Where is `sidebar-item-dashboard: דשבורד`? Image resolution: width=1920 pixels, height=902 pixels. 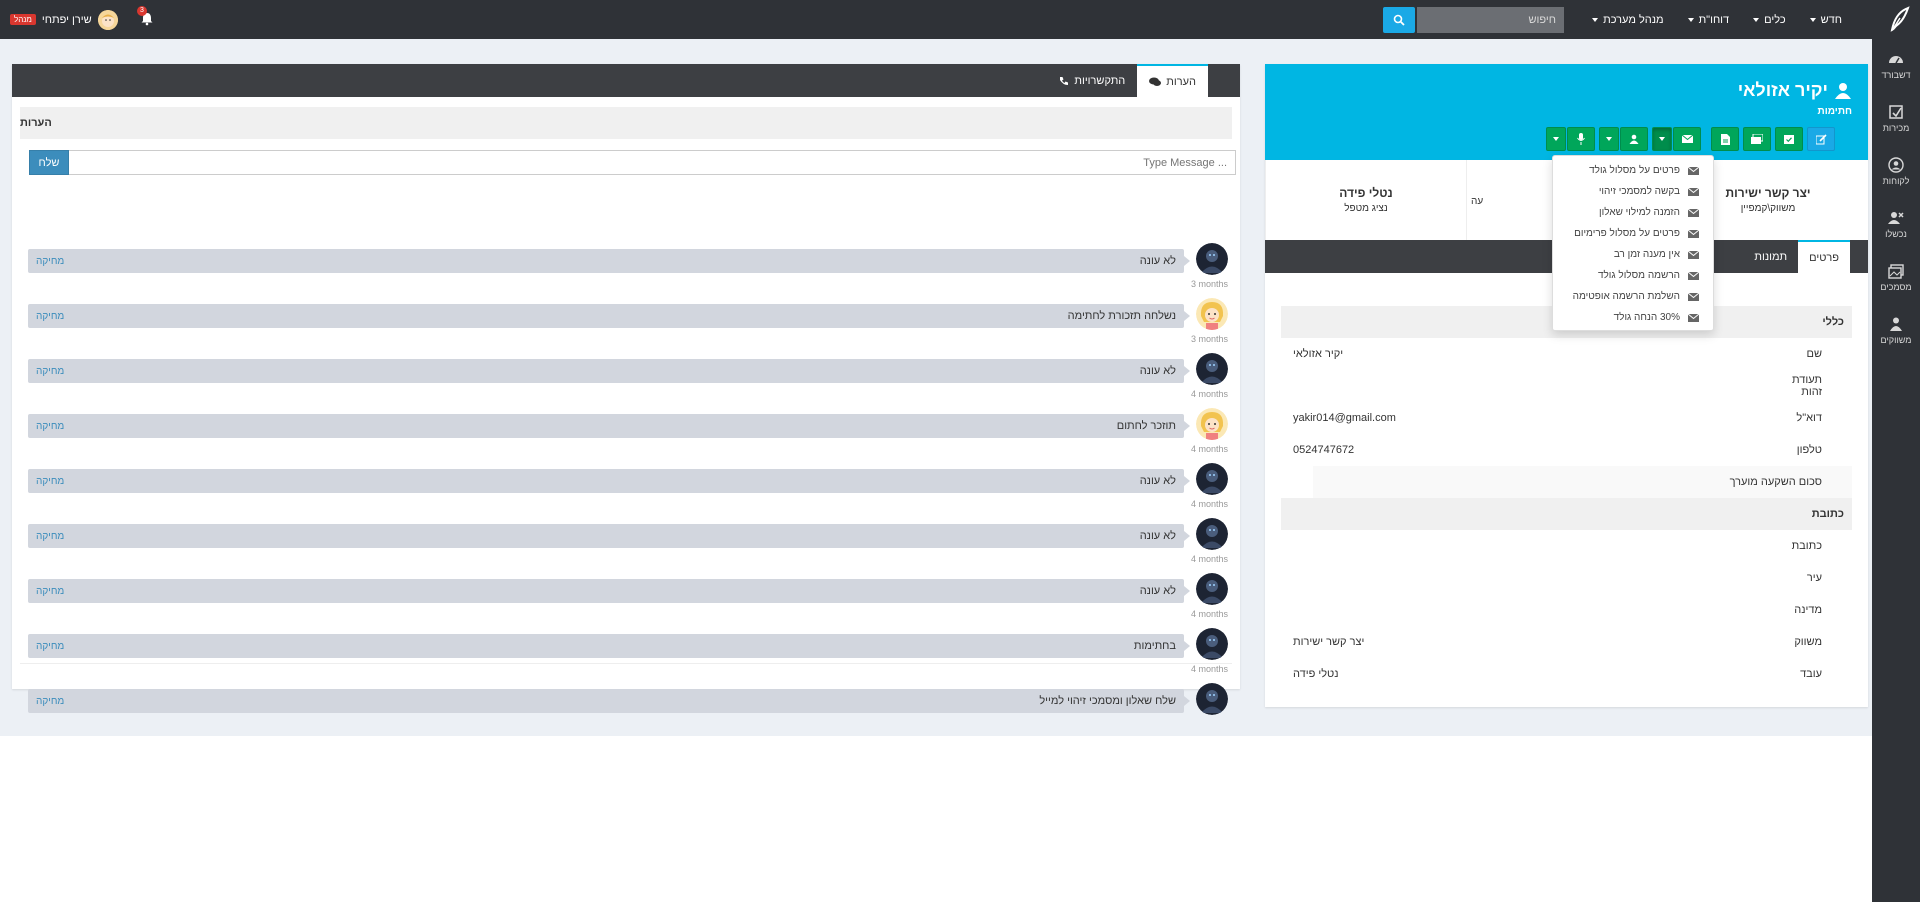
sidebar-item-dashboard: דשבורד is located at coordinates (1896, 65).